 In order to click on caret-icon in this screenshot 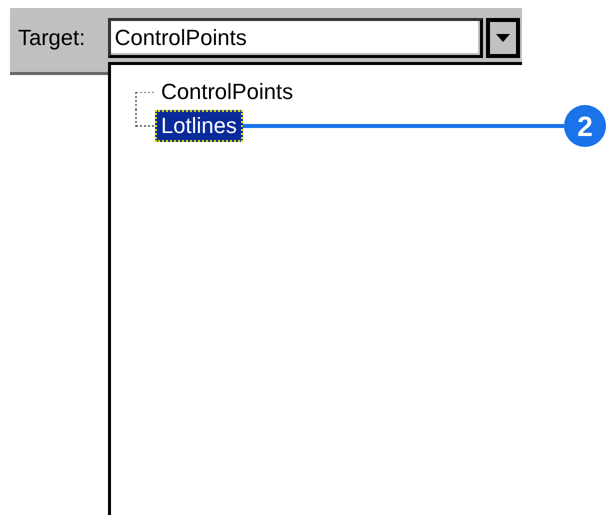, I will do `click(503, 38)`.